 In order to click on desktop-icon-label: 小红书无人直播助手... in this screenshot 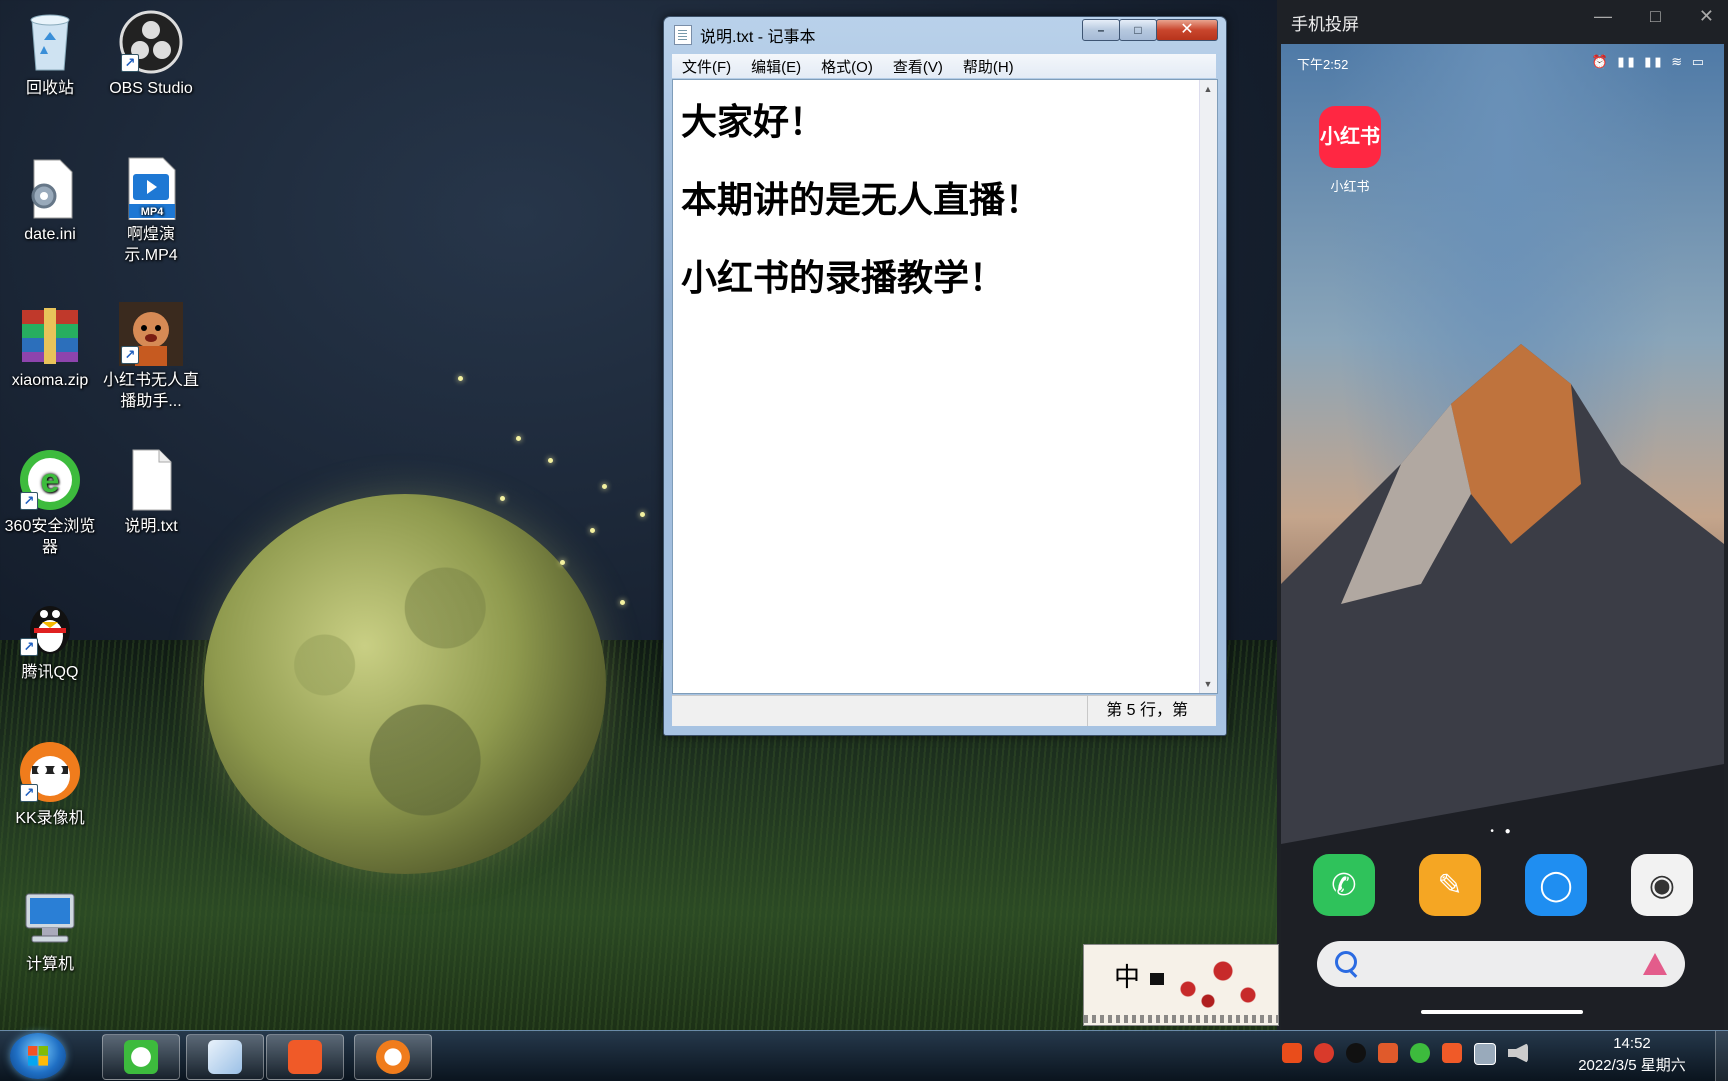, I will do `click(150, 391)`.